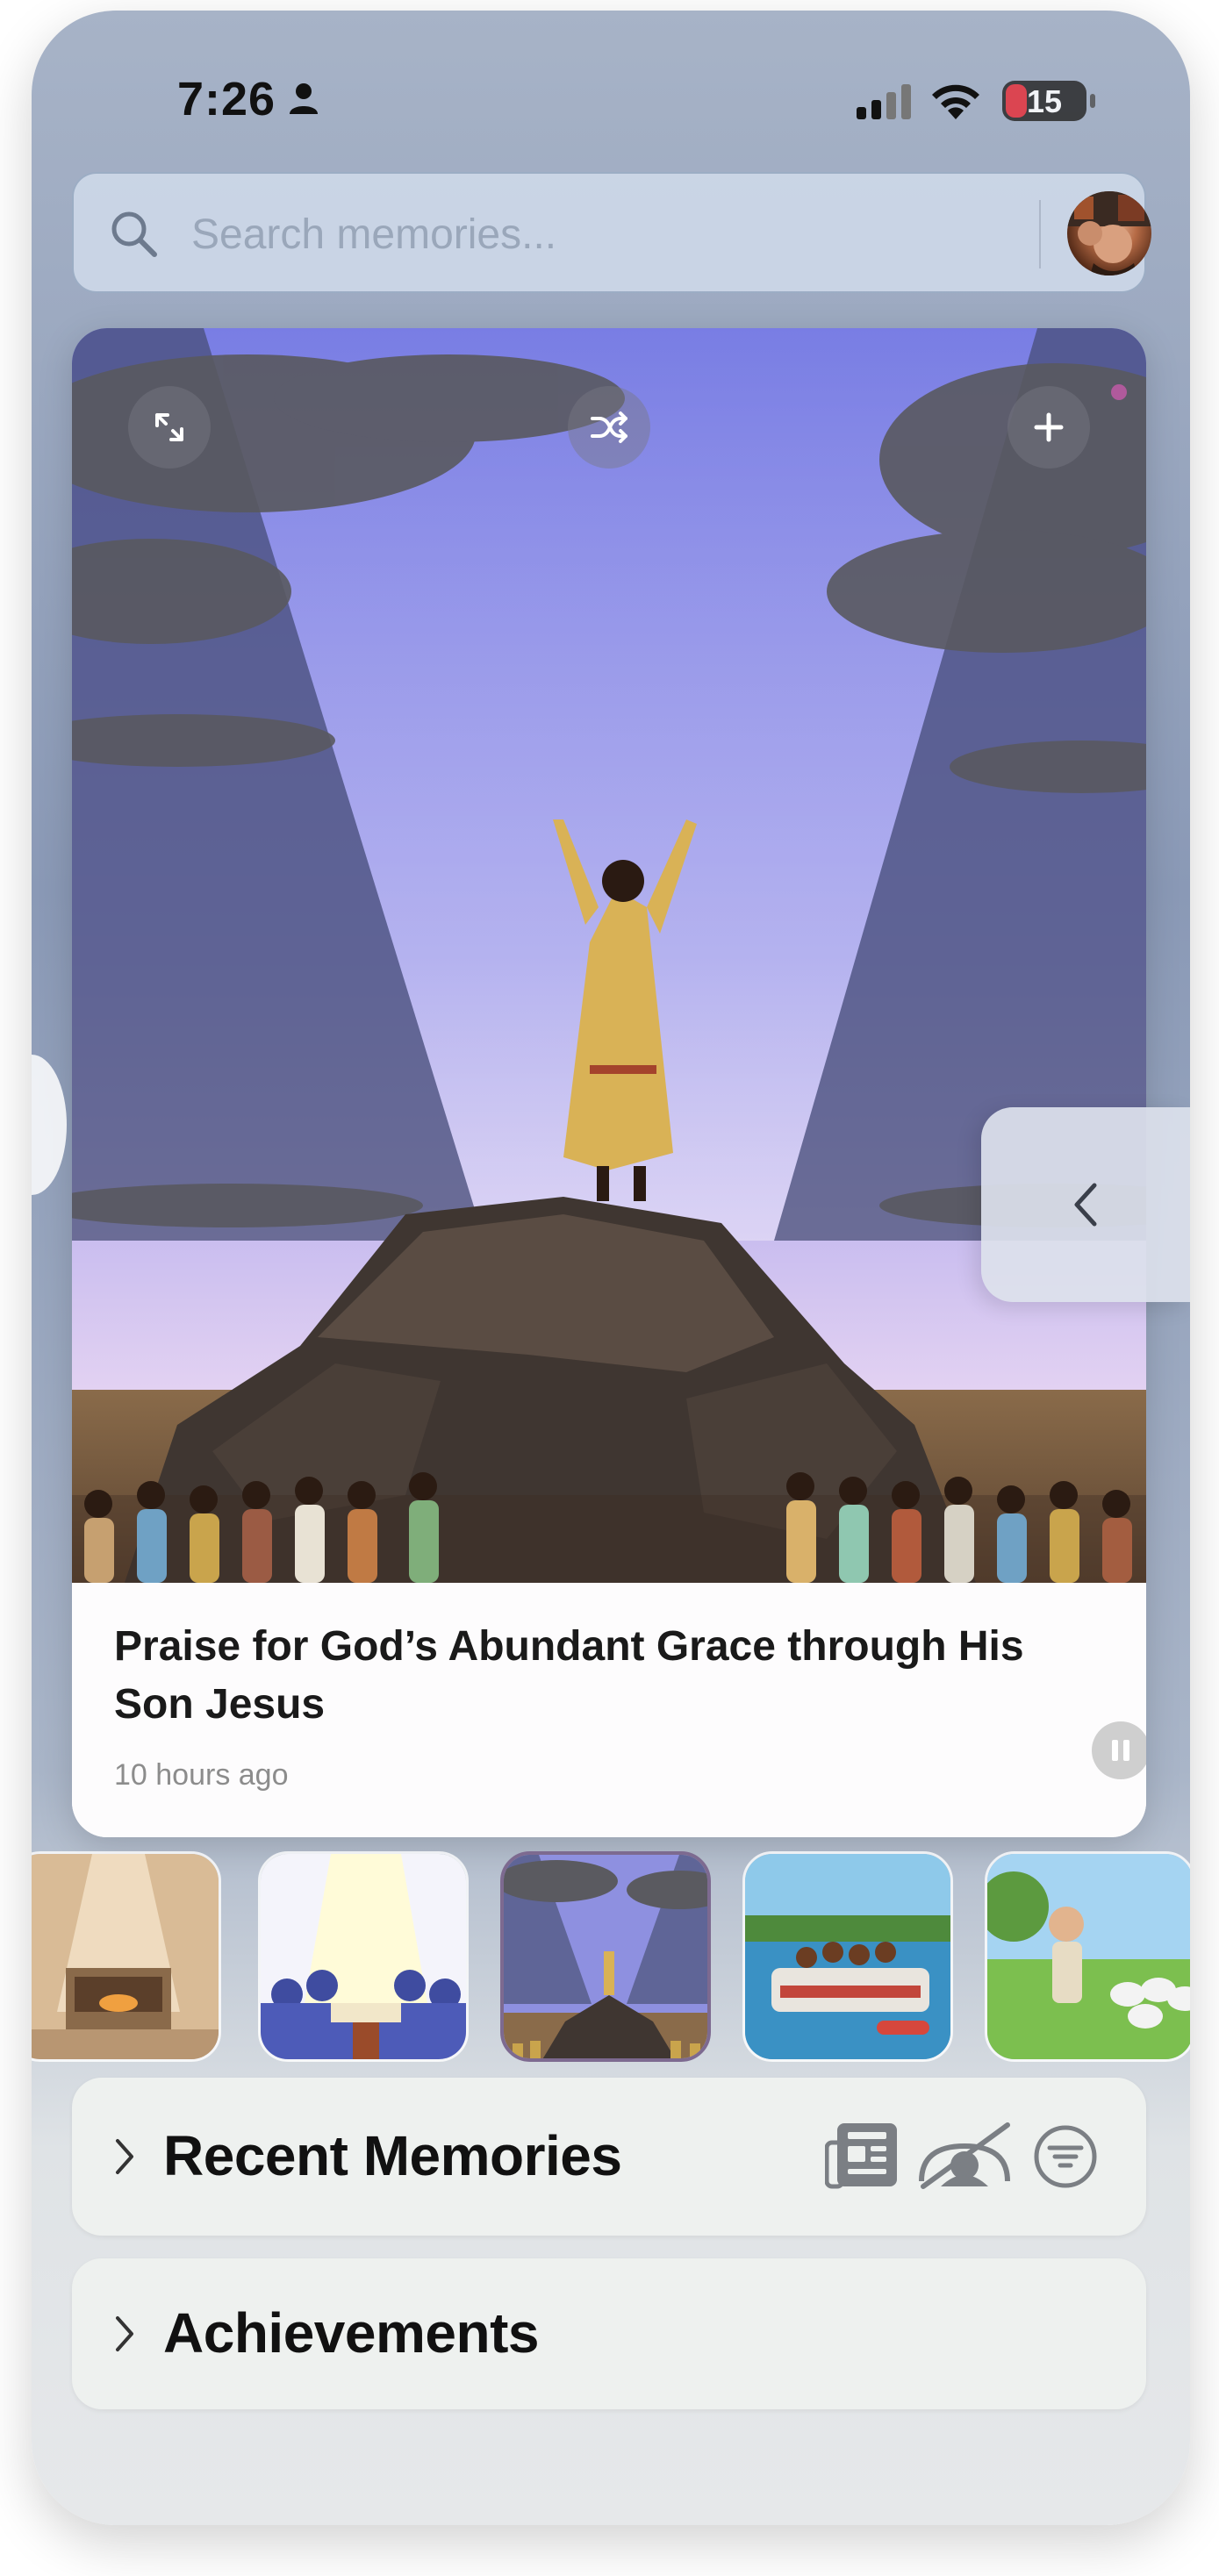 This screenshot has height=2576, width=1219. I want to click on plus-icon, so click(1049, 427).